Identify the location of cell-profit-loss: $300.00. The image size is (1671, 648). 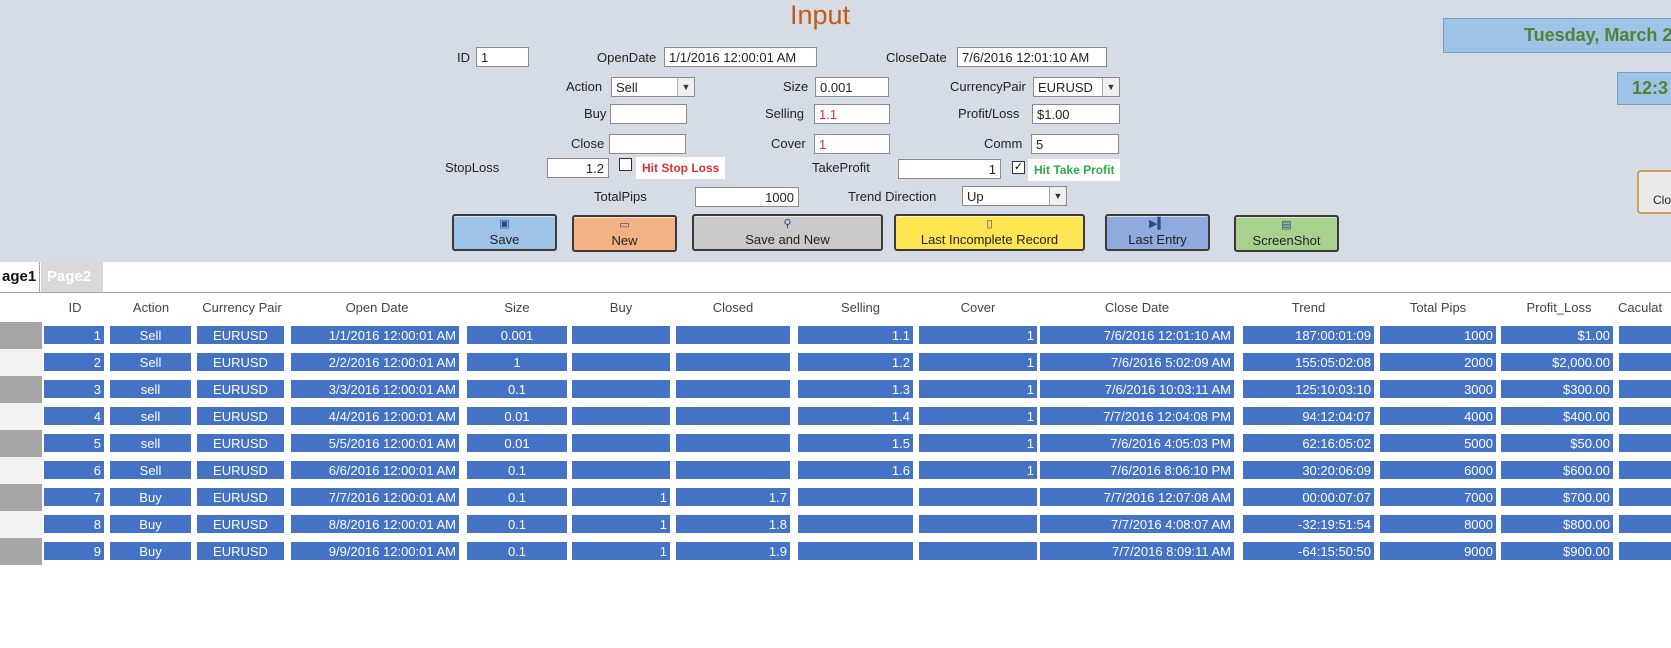
(1557, 389).